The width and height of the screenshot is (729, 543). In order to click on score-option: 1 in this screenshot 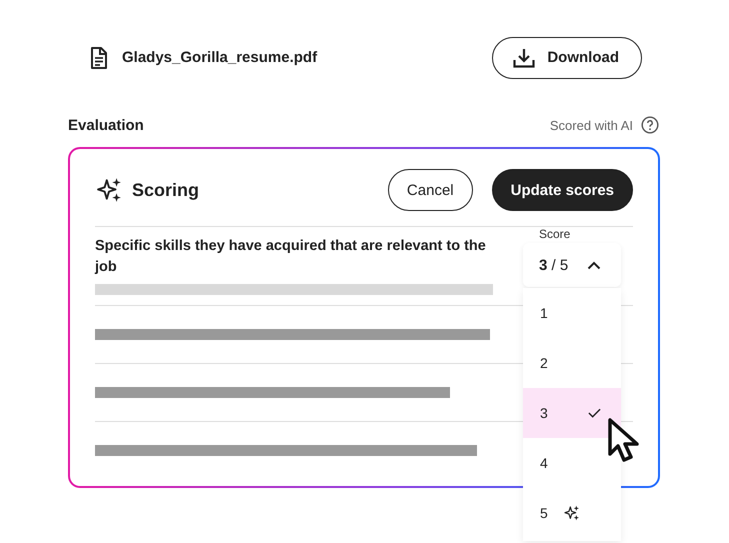, I will do `click(572, 313)`.